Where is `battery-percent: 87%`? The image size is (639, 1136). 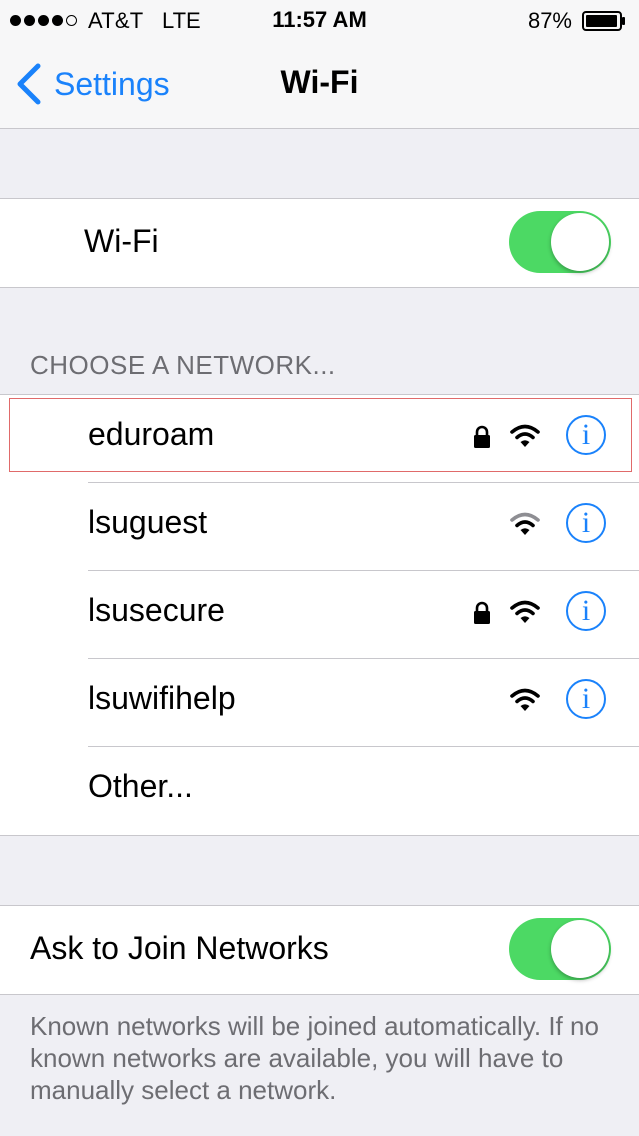 battery-percent: 87% is located at coordinates (549, 20).